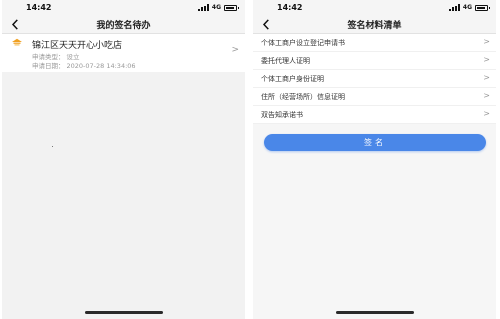 The image size is (500, 319). What do you see at coordinates (77, 46) in the screenshot?
I see `shop-name: 锦江区天天开心小吃店` at bounding box center [77, 46].